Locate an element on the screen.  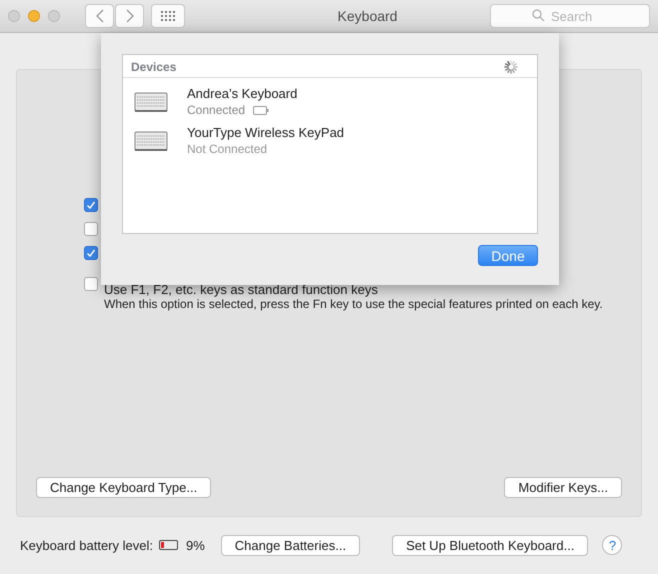
back-button is located at coordinates (99, 16).